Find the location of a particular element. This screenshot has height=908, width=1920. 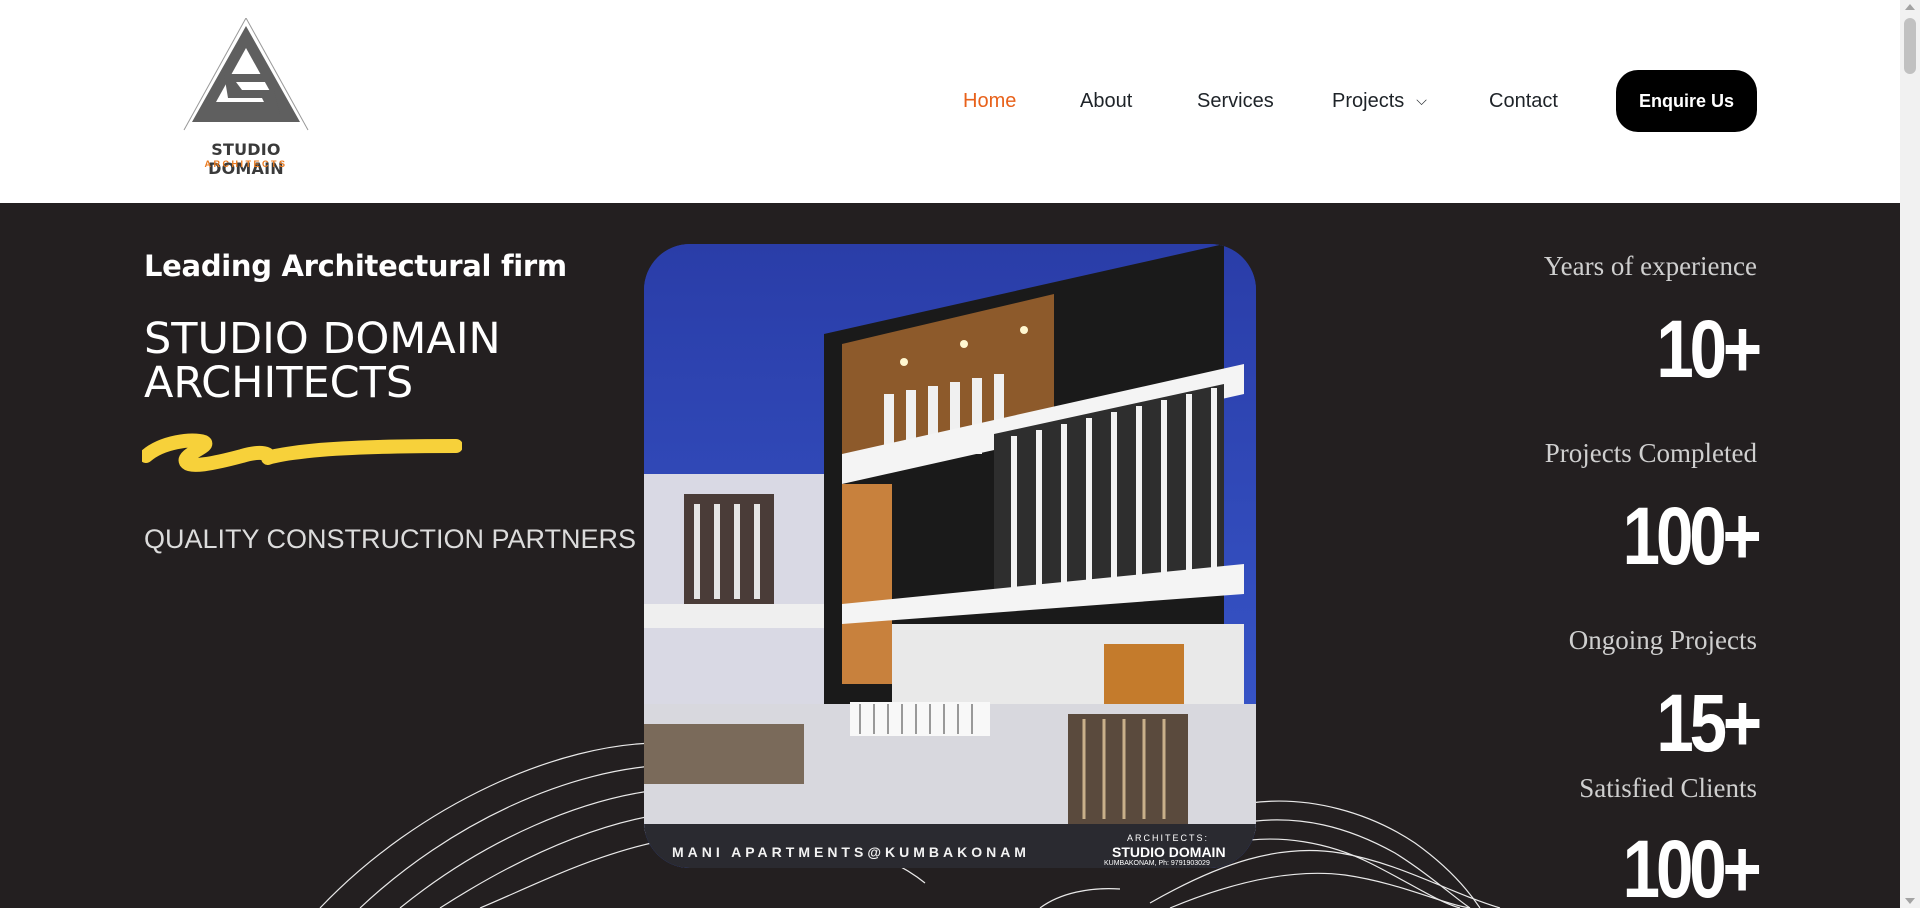

firm-name-line1: STUDIO DOMAIN is located at coordinates (322, 339).